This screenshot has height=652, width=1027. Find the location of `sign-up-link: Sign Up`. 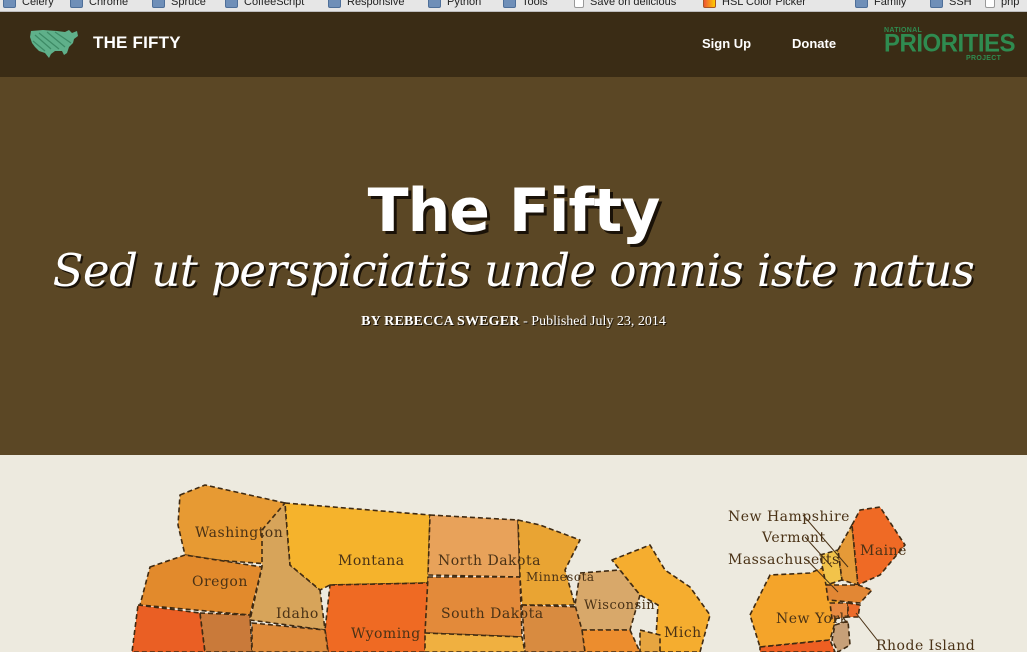

sign-up-link: Sign Up is located at coordinates (726, 43).